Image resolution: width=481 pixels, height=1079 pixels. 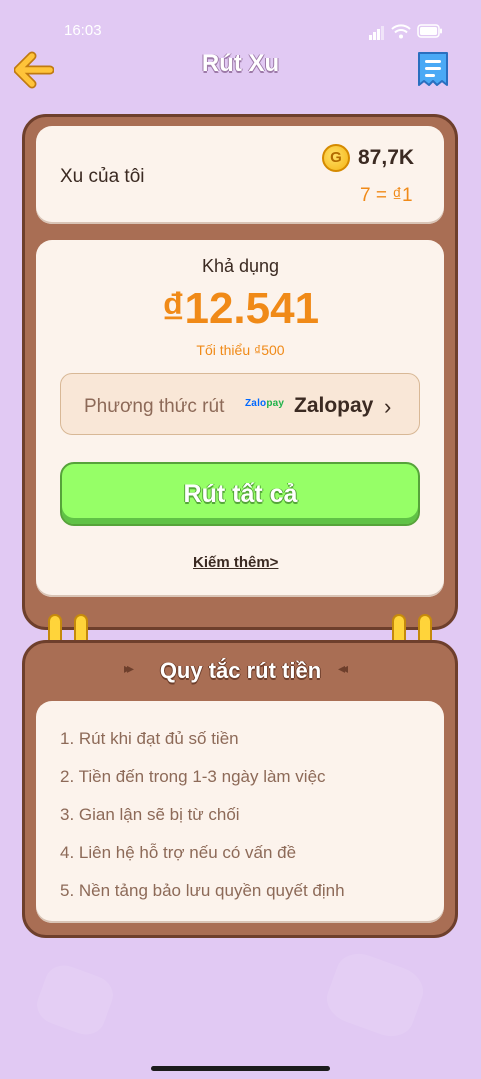 I want to click on rule-item: 1. Rút khi đạt đủ số tiền, so click(x=149, y=738).